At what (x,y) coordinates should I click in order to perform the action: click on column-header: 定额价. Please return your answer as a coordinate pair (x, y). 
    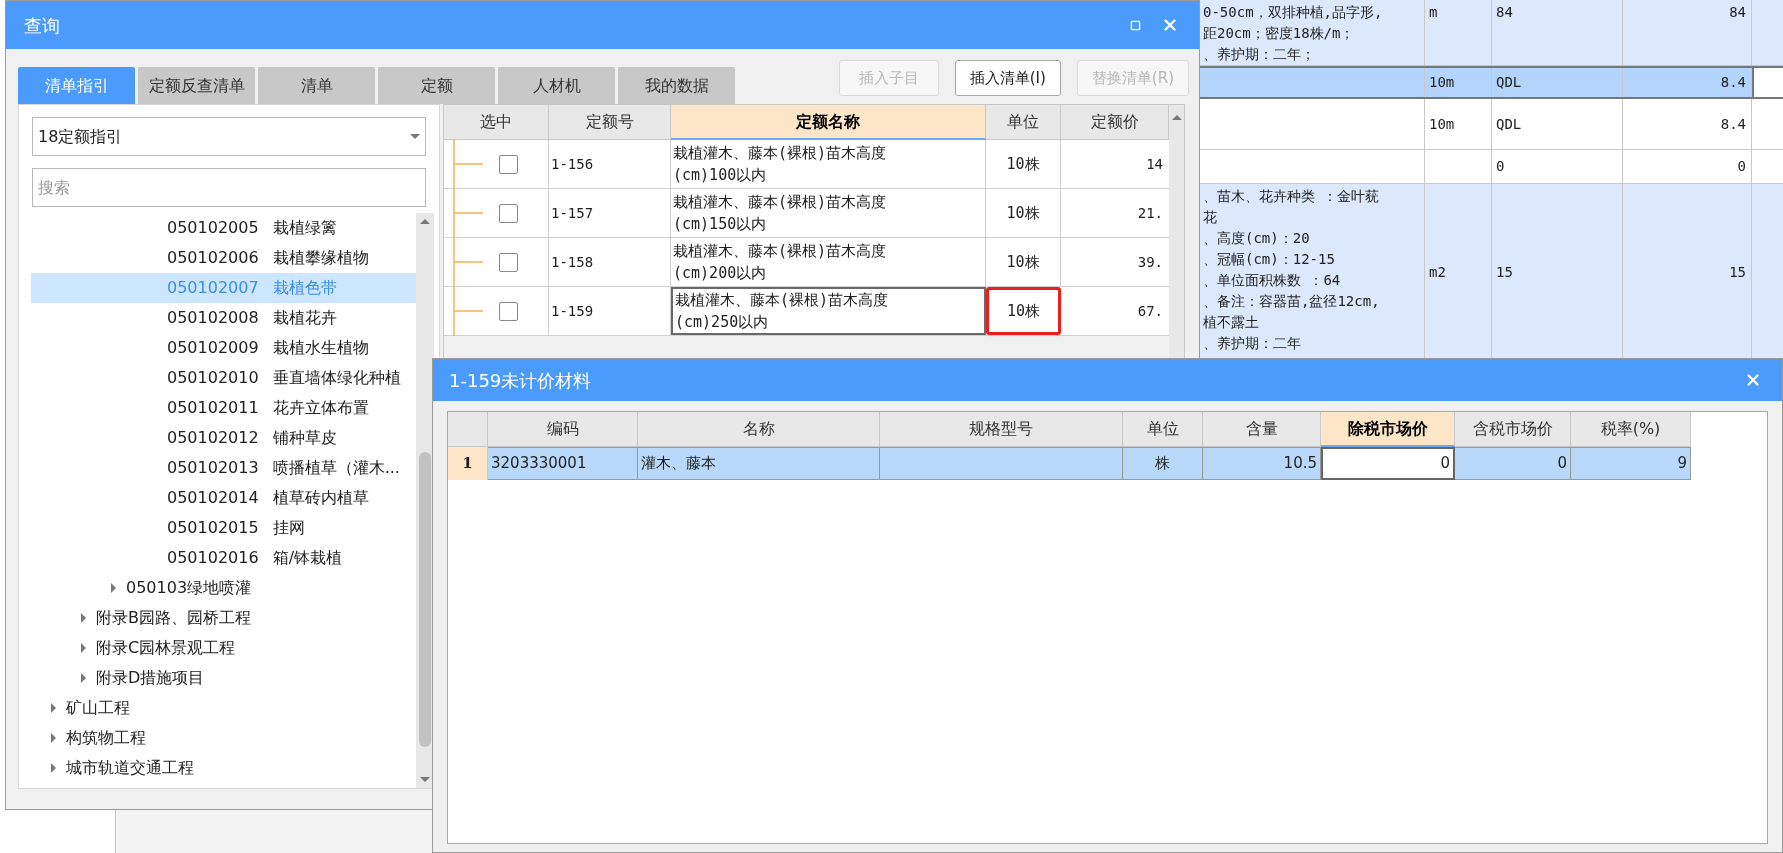
    Looking at the image, I should click on (1115, 122).